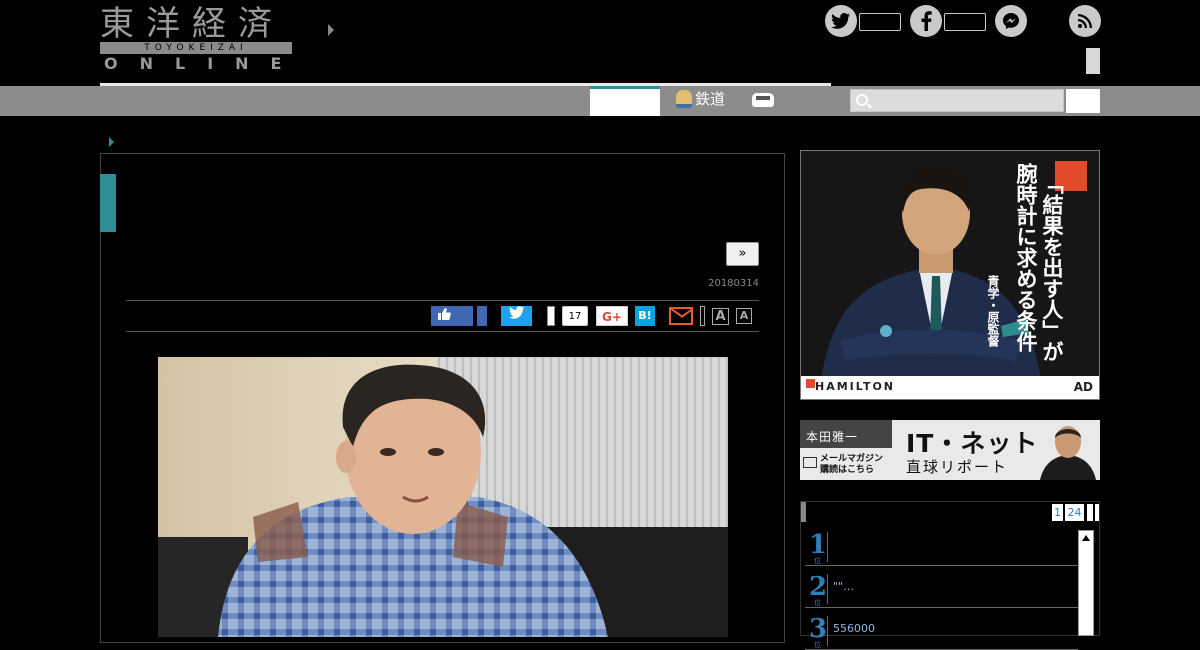 This screenshot has height=650, width=1200. I want to click on banner-cta: メールマガジン 購読はこちら, so click(851, 465).